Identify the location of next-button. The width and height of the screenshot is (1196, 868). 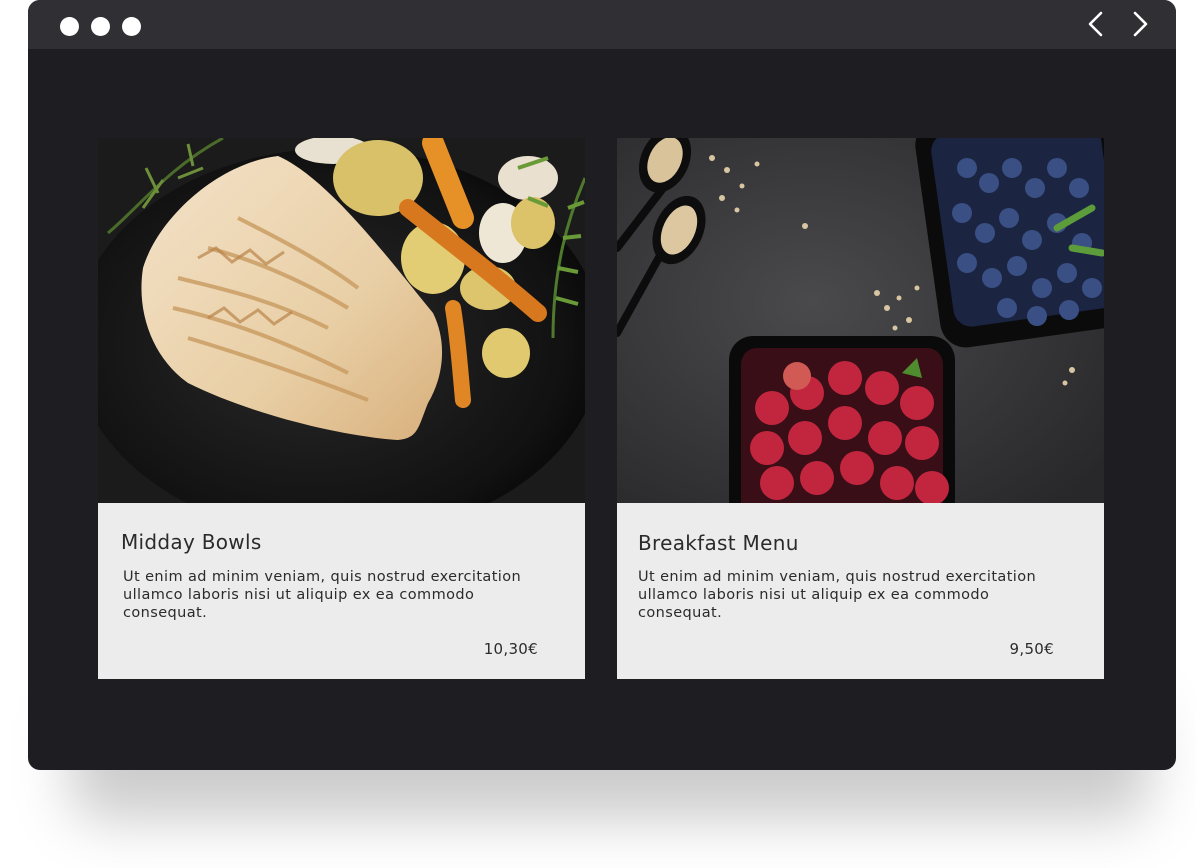
(1140, 24).